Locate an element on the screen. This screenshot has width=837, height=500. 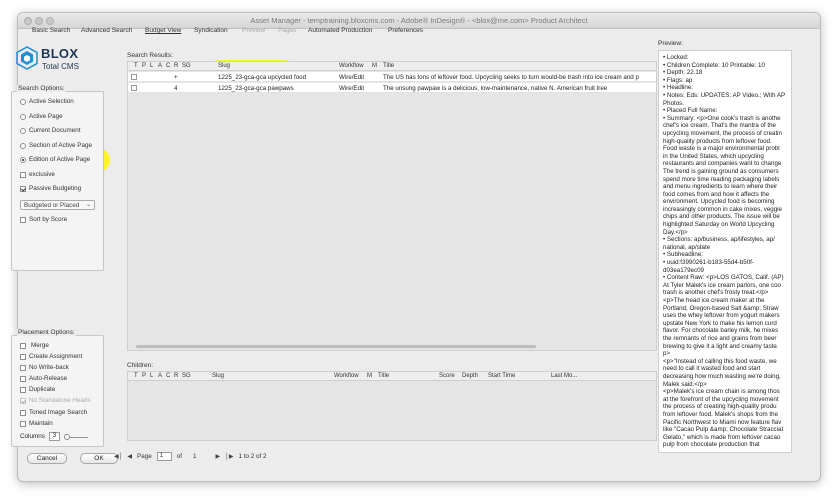
col-header-score: Score is located at coordinates (447, 376).